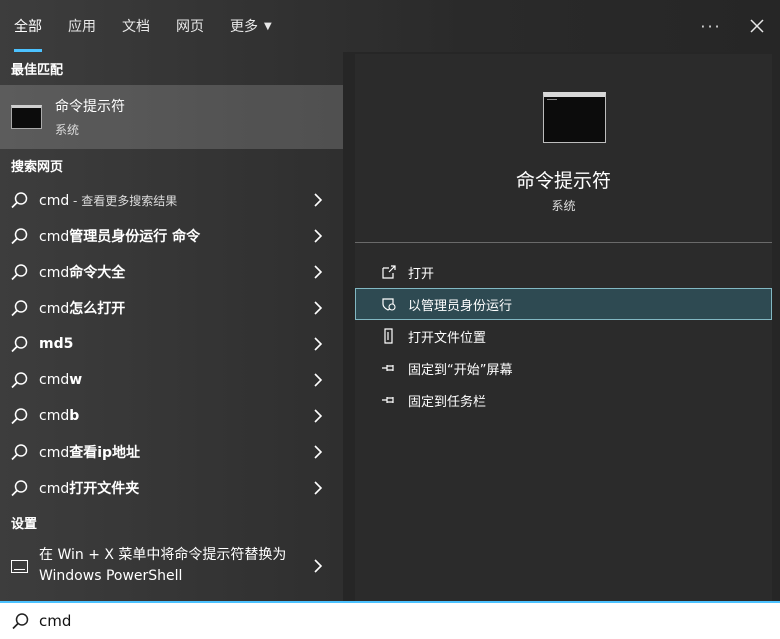 The width and height of the screenshot is (780, 639). I want to click on settings-heading: 设置, so click(24, 524).